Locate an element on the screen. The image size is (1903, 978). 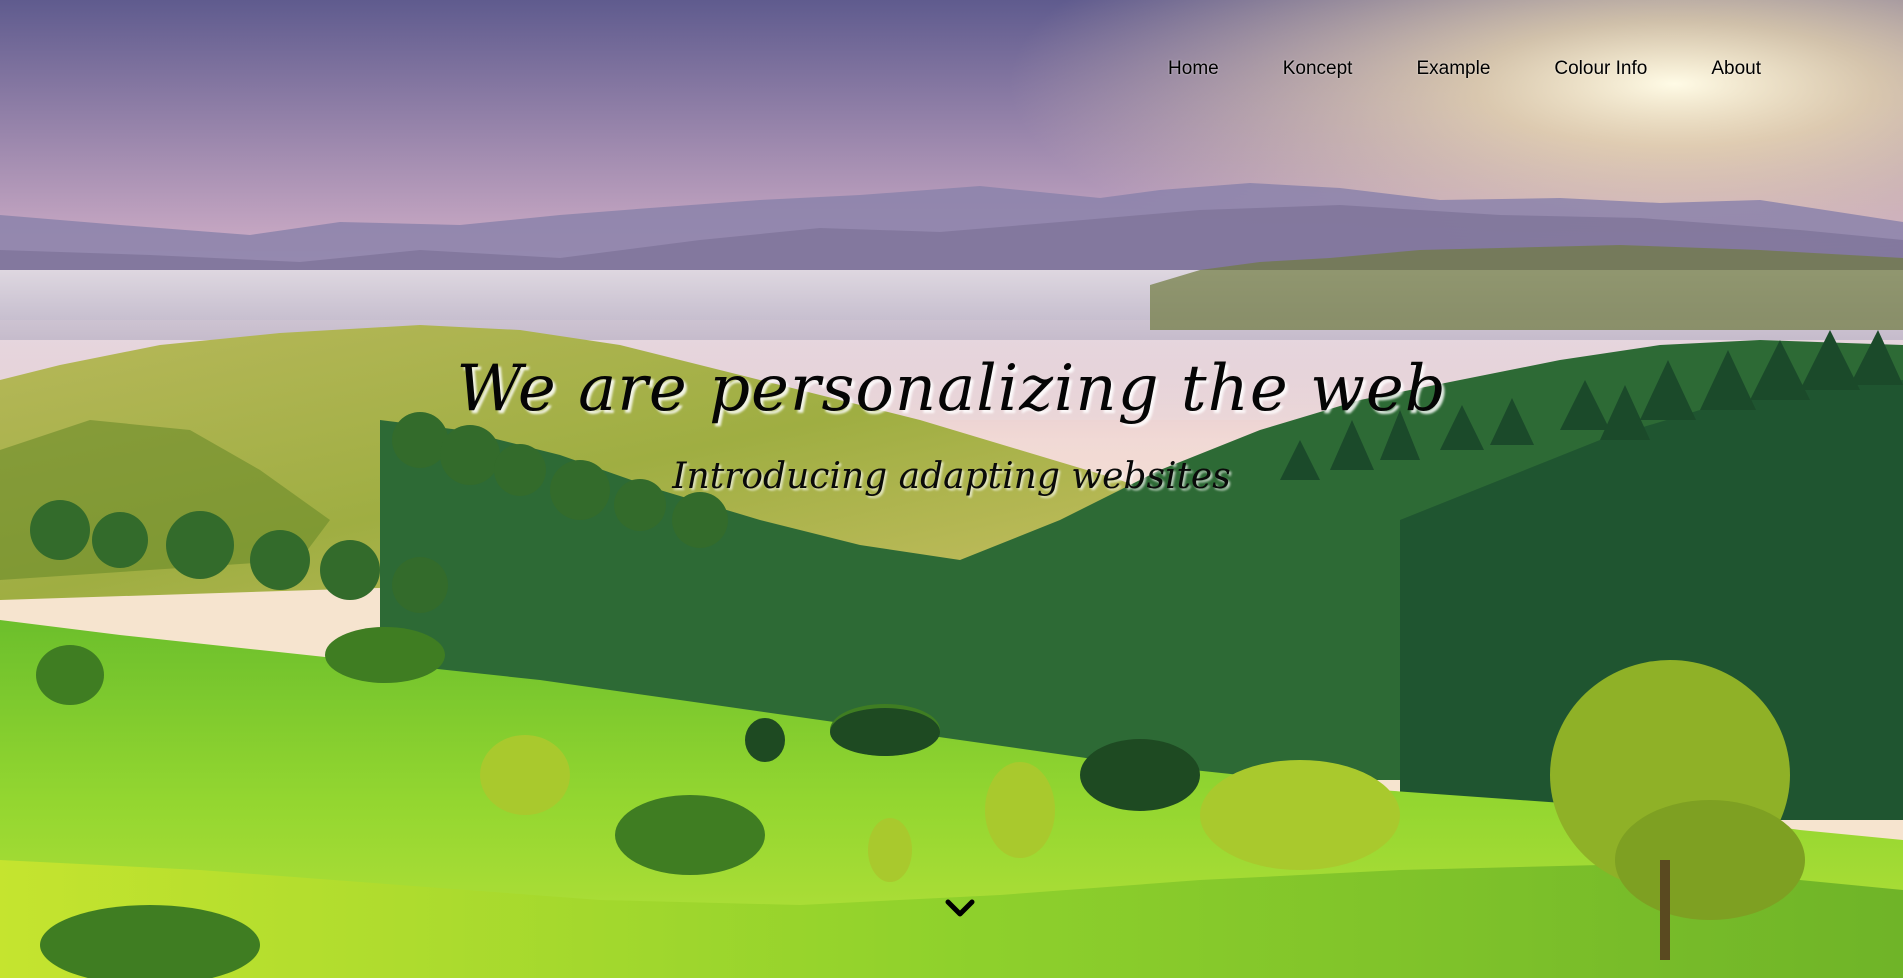
hero-title: We are personalizing the web is located at coordinates (951, 389).